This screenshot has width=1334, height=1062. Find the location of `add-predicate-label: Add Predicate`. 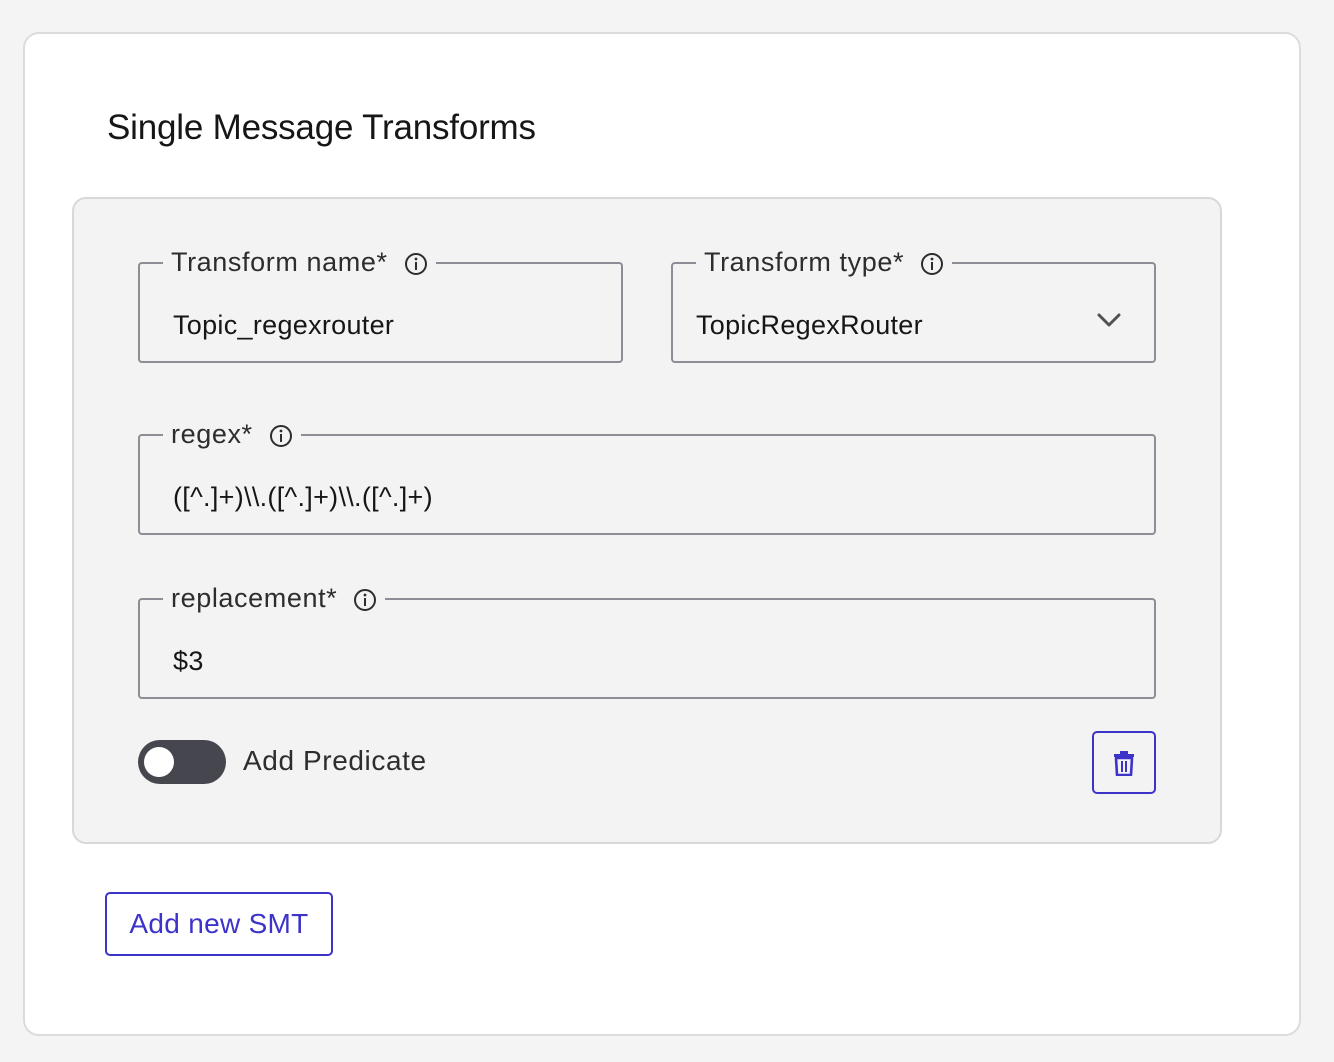

add-predicate-label: Add Predicate is located at coordinates (335, 760).